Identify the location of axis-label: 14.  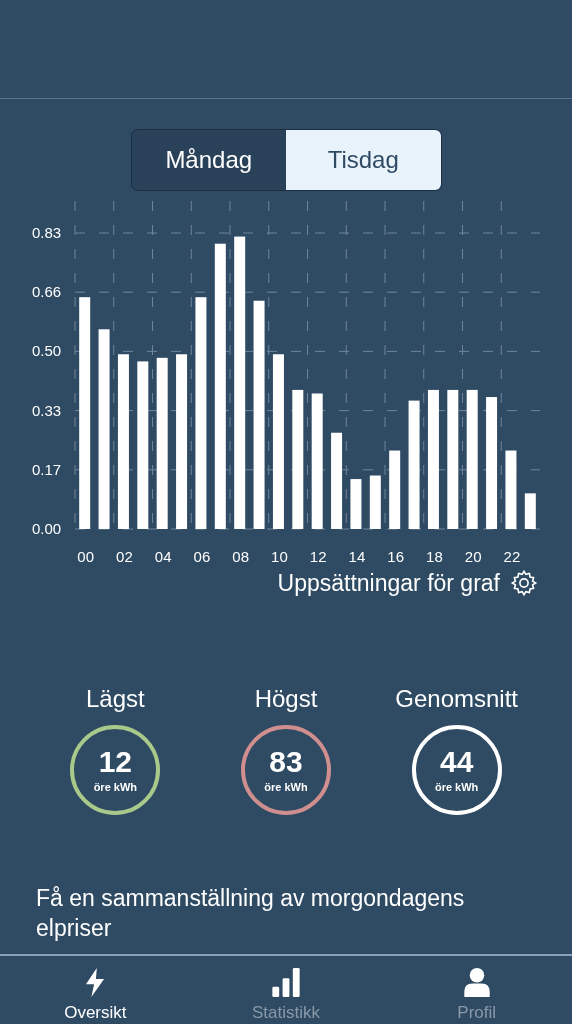
(357, 556).